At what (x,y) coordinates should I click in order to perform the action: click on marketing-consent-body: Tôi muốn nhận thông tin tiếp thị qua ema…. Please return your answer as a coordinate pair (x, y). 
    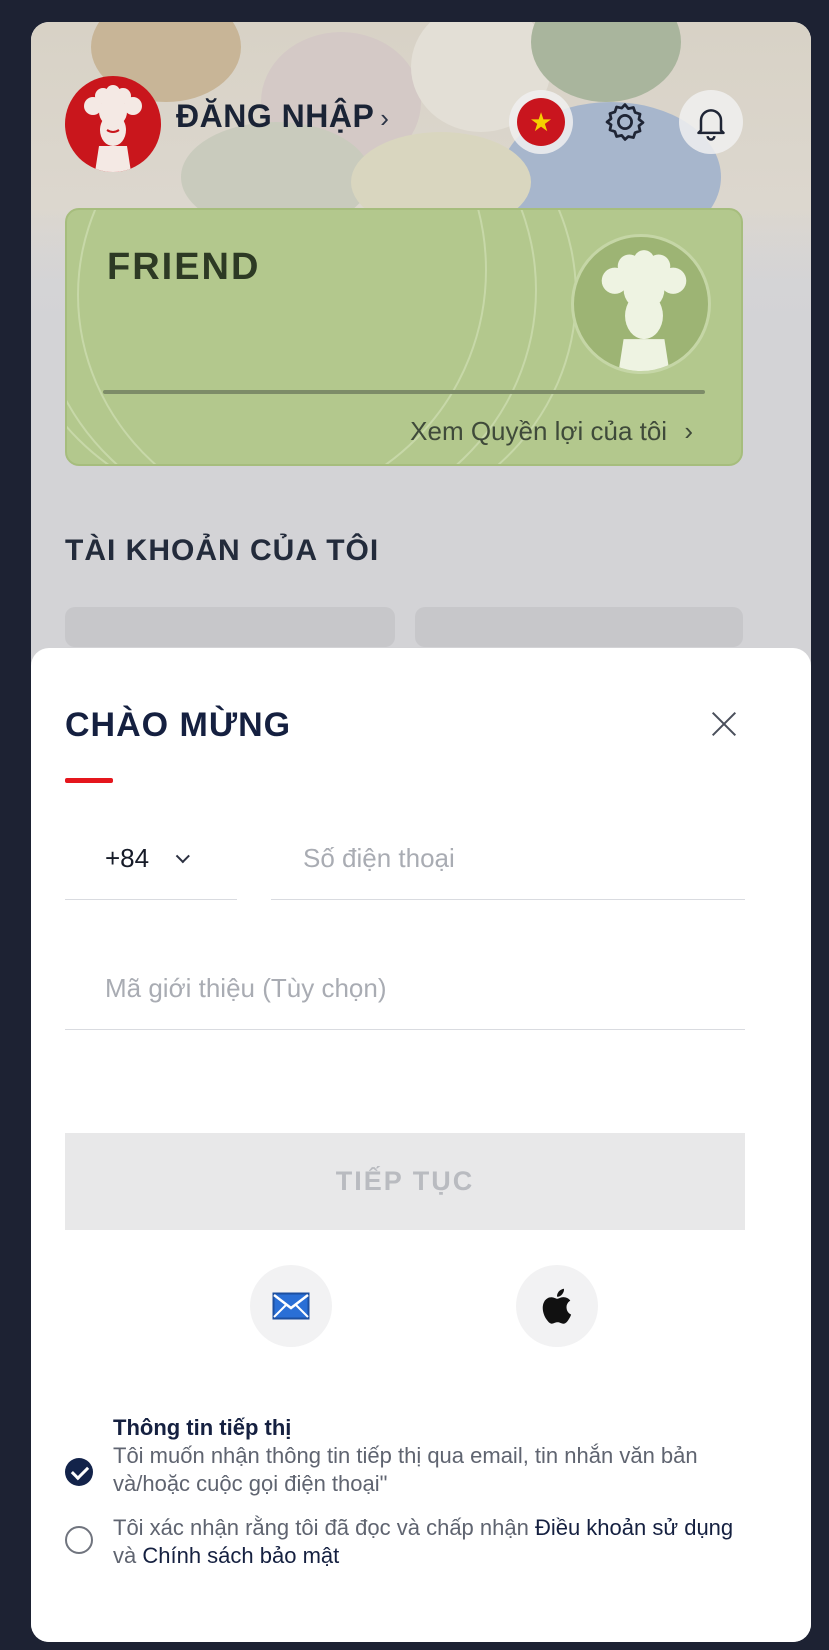
    Looking at the image, I should click on (405, 1469).